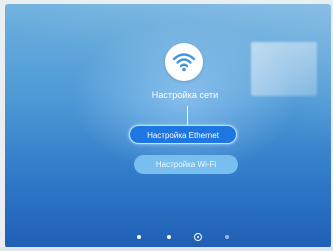 The image size is (333, 251). I want to click on tv-bezel, so click(166, 249).